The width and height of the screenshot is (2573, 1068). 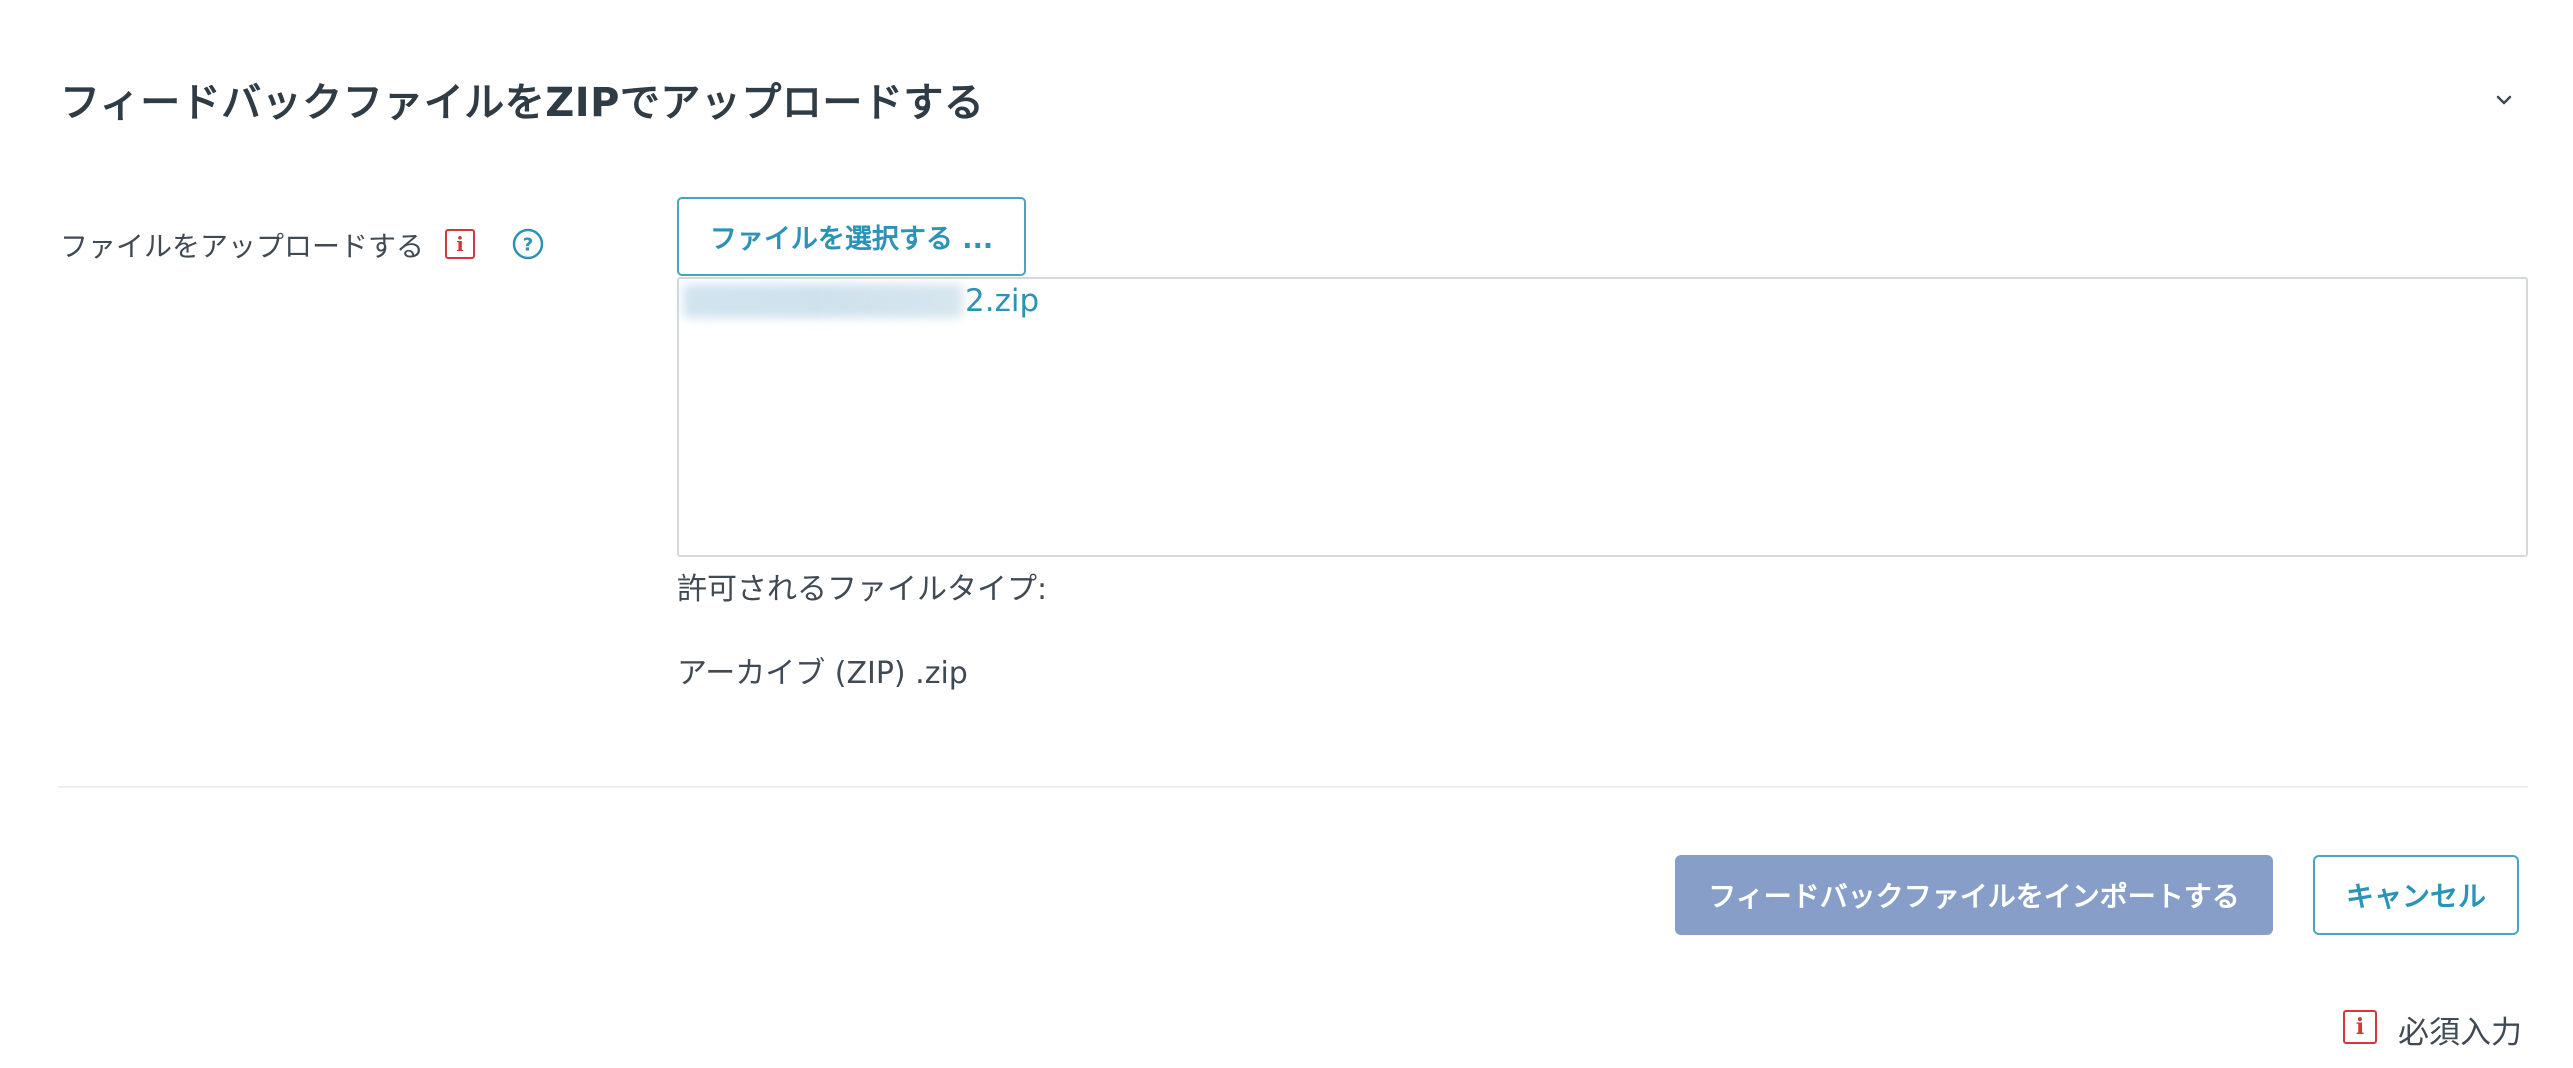 What do you see at coordinates (1002, 301) in the screenshot?
I see `selected-file-suffix: 2.zip` at bounding box center [1002, 301].